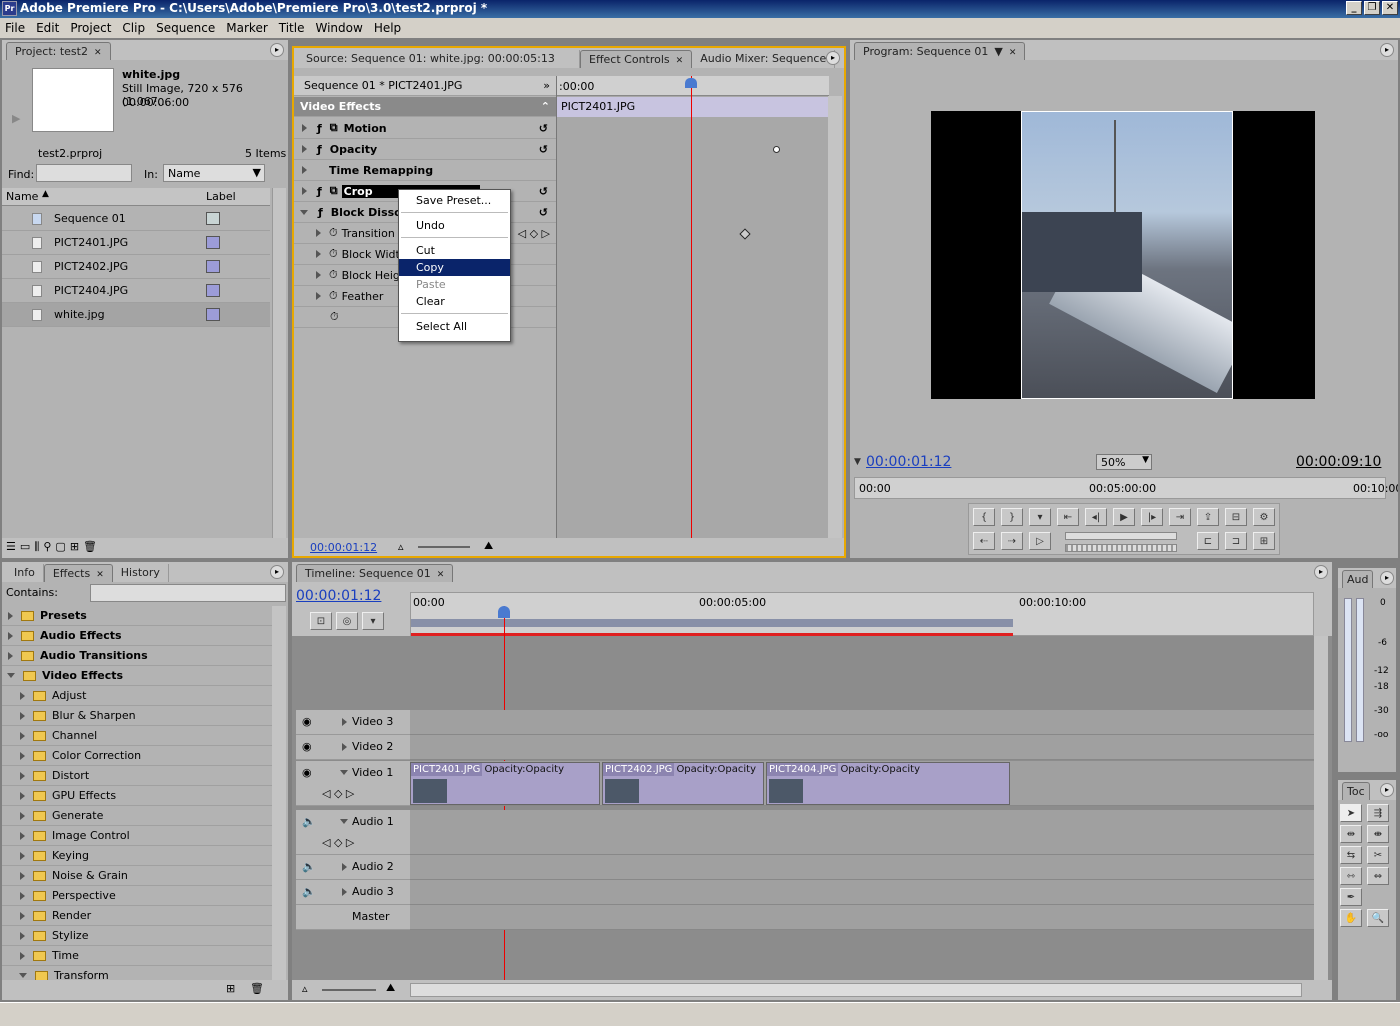 This screenshot has width=1400, height=1026. I want to click on selection-tool-icon: ➤, so click(1351, 813).